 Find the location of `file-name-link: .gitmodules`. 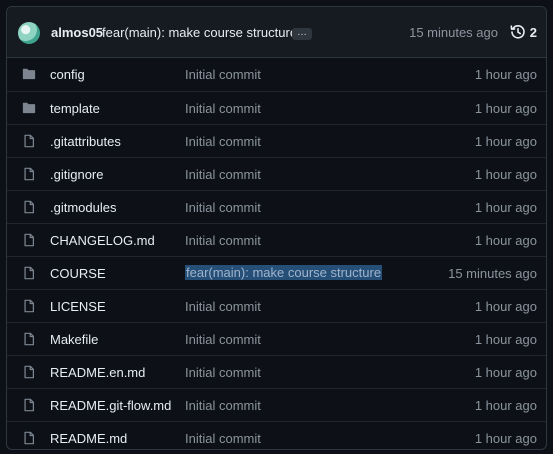

file-name-link: .gitmodules is located at coordinates (83, 207).